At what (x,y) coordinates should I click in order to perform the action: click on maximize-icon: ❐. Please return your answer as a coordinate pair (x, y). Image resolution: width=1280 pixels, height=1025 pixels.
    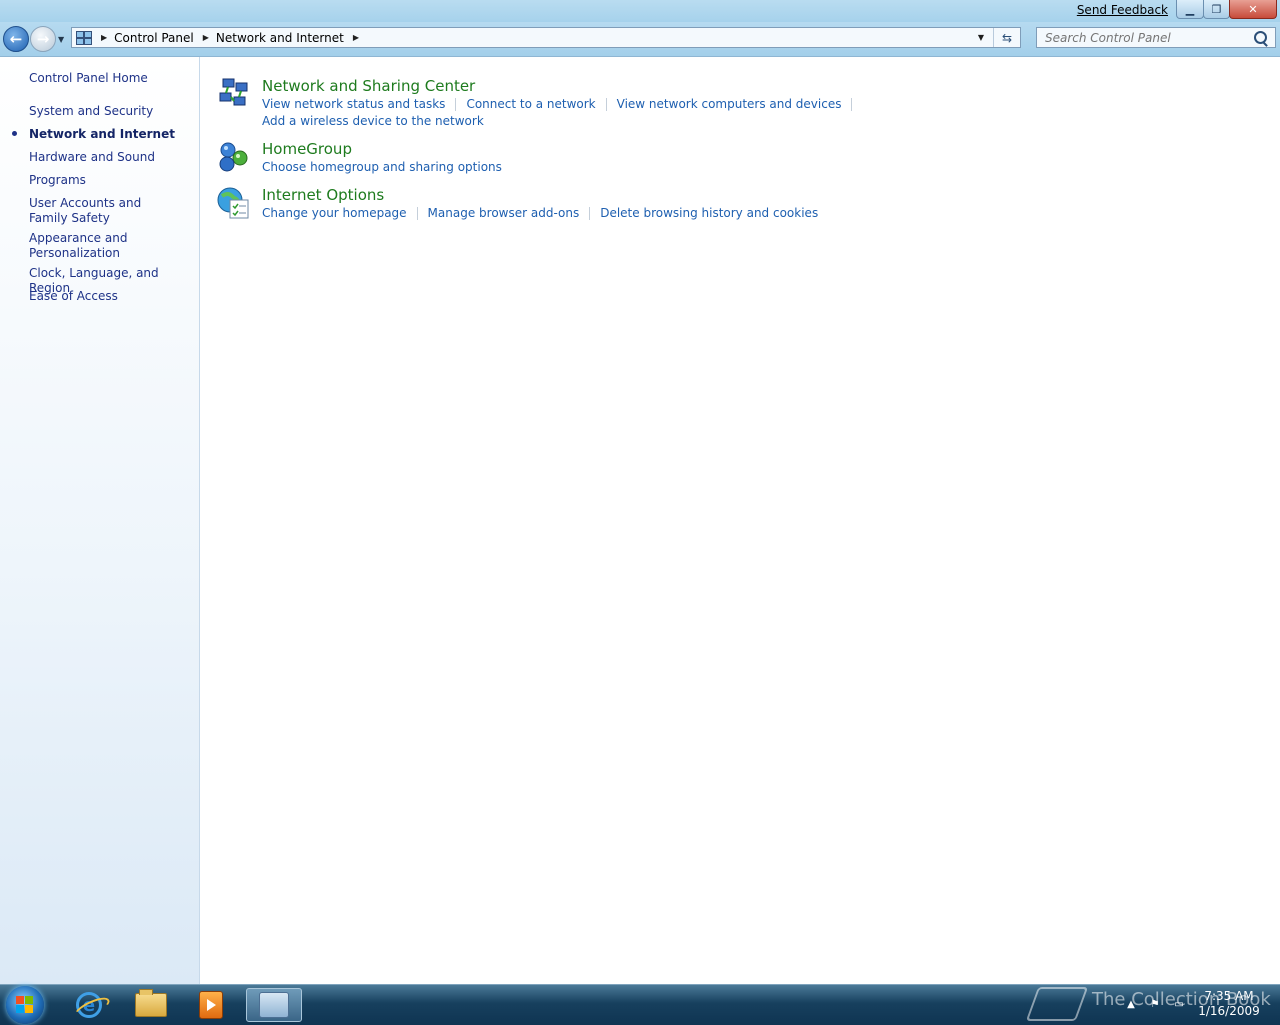
    Looking at the image, I should click on (1216, 9).